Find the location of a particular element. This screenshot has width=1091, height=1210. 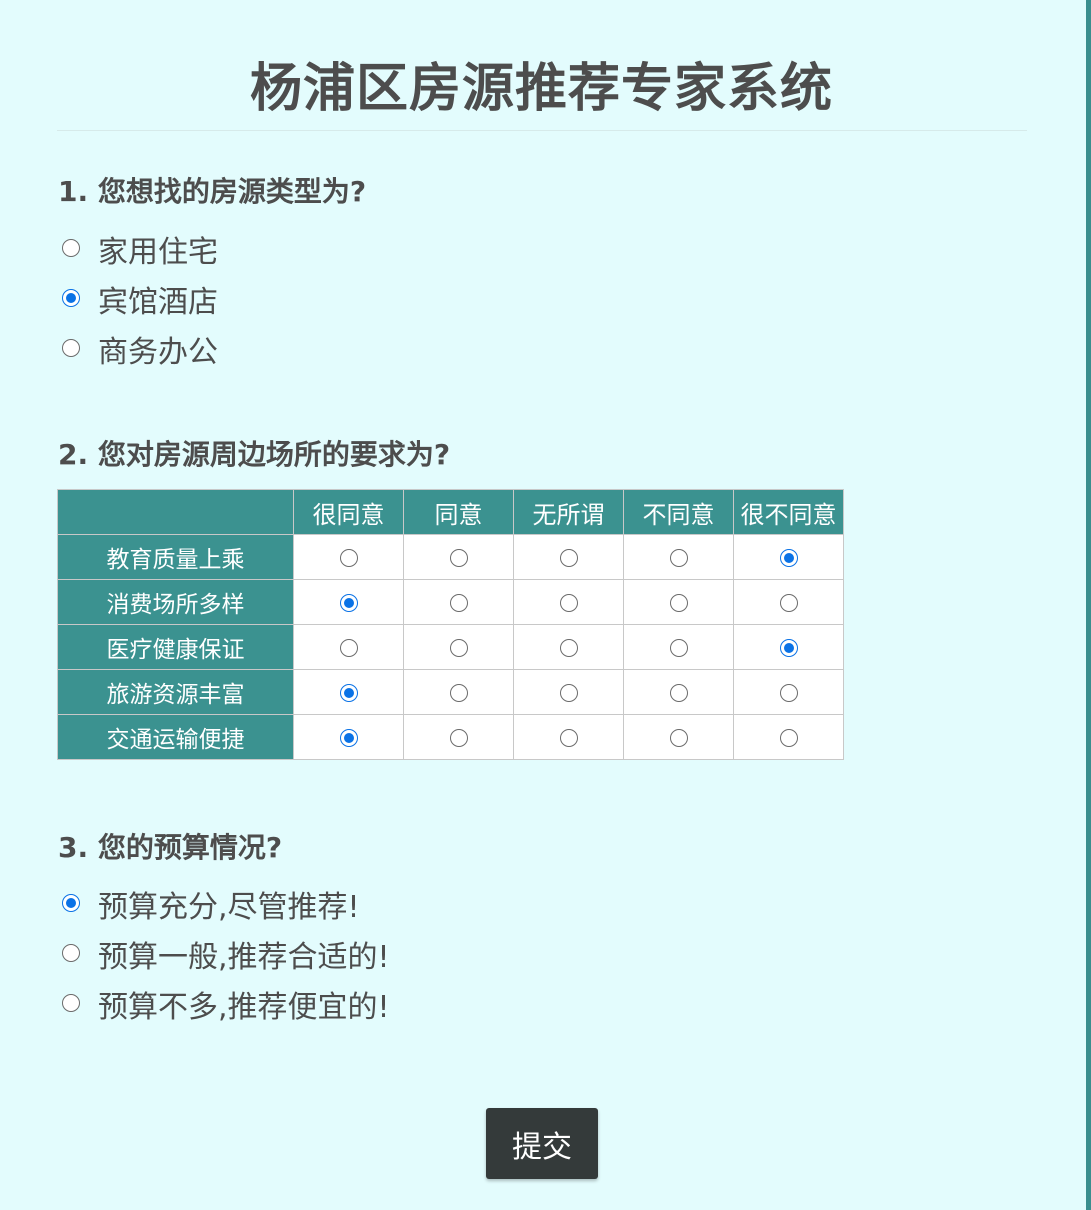

matrix-row-label: 教育质量上乘 is located at coordinates (175, 557).